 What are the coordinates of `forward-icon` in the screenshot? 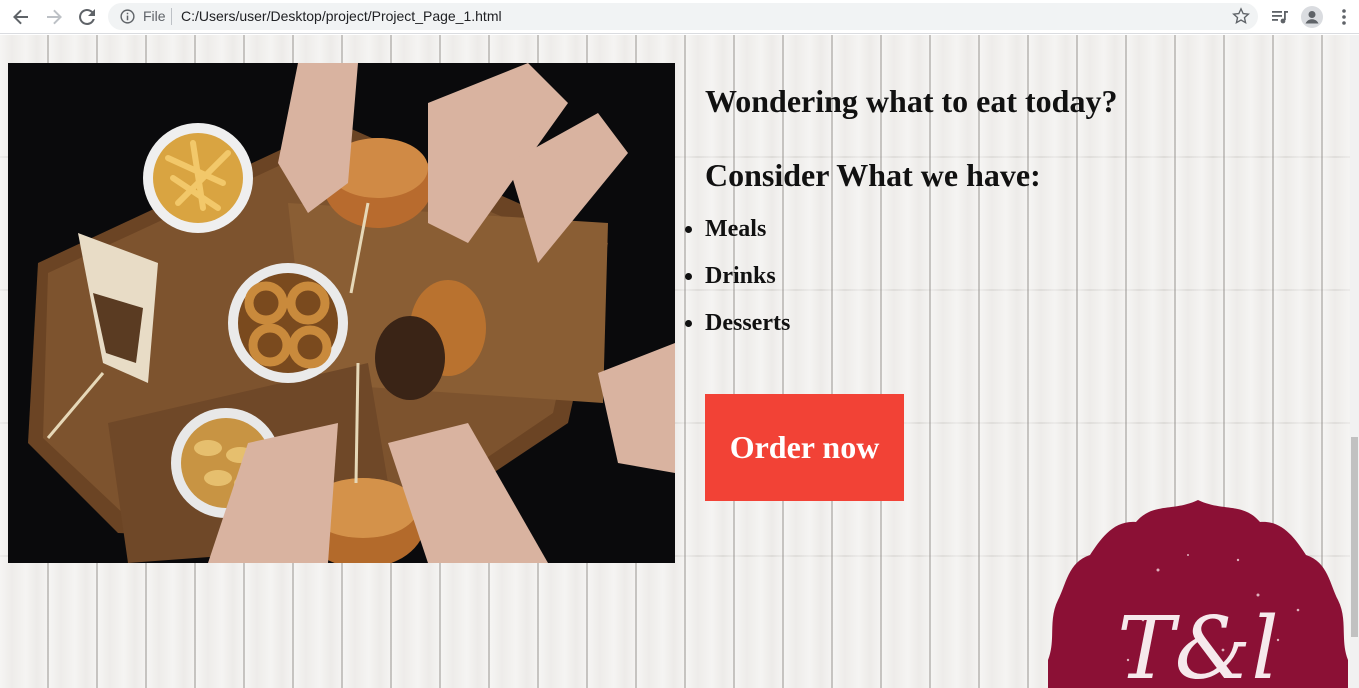 It's located at (54, 17).